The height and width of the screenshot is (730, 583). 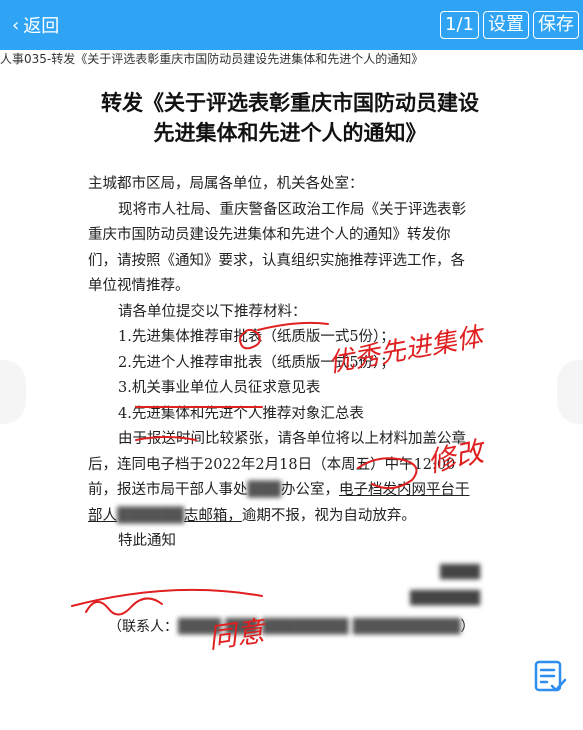 I want to click on body-line: 2.先进个人推荐审批表（纸质版一式5份）；, so click(x=256, y=362).